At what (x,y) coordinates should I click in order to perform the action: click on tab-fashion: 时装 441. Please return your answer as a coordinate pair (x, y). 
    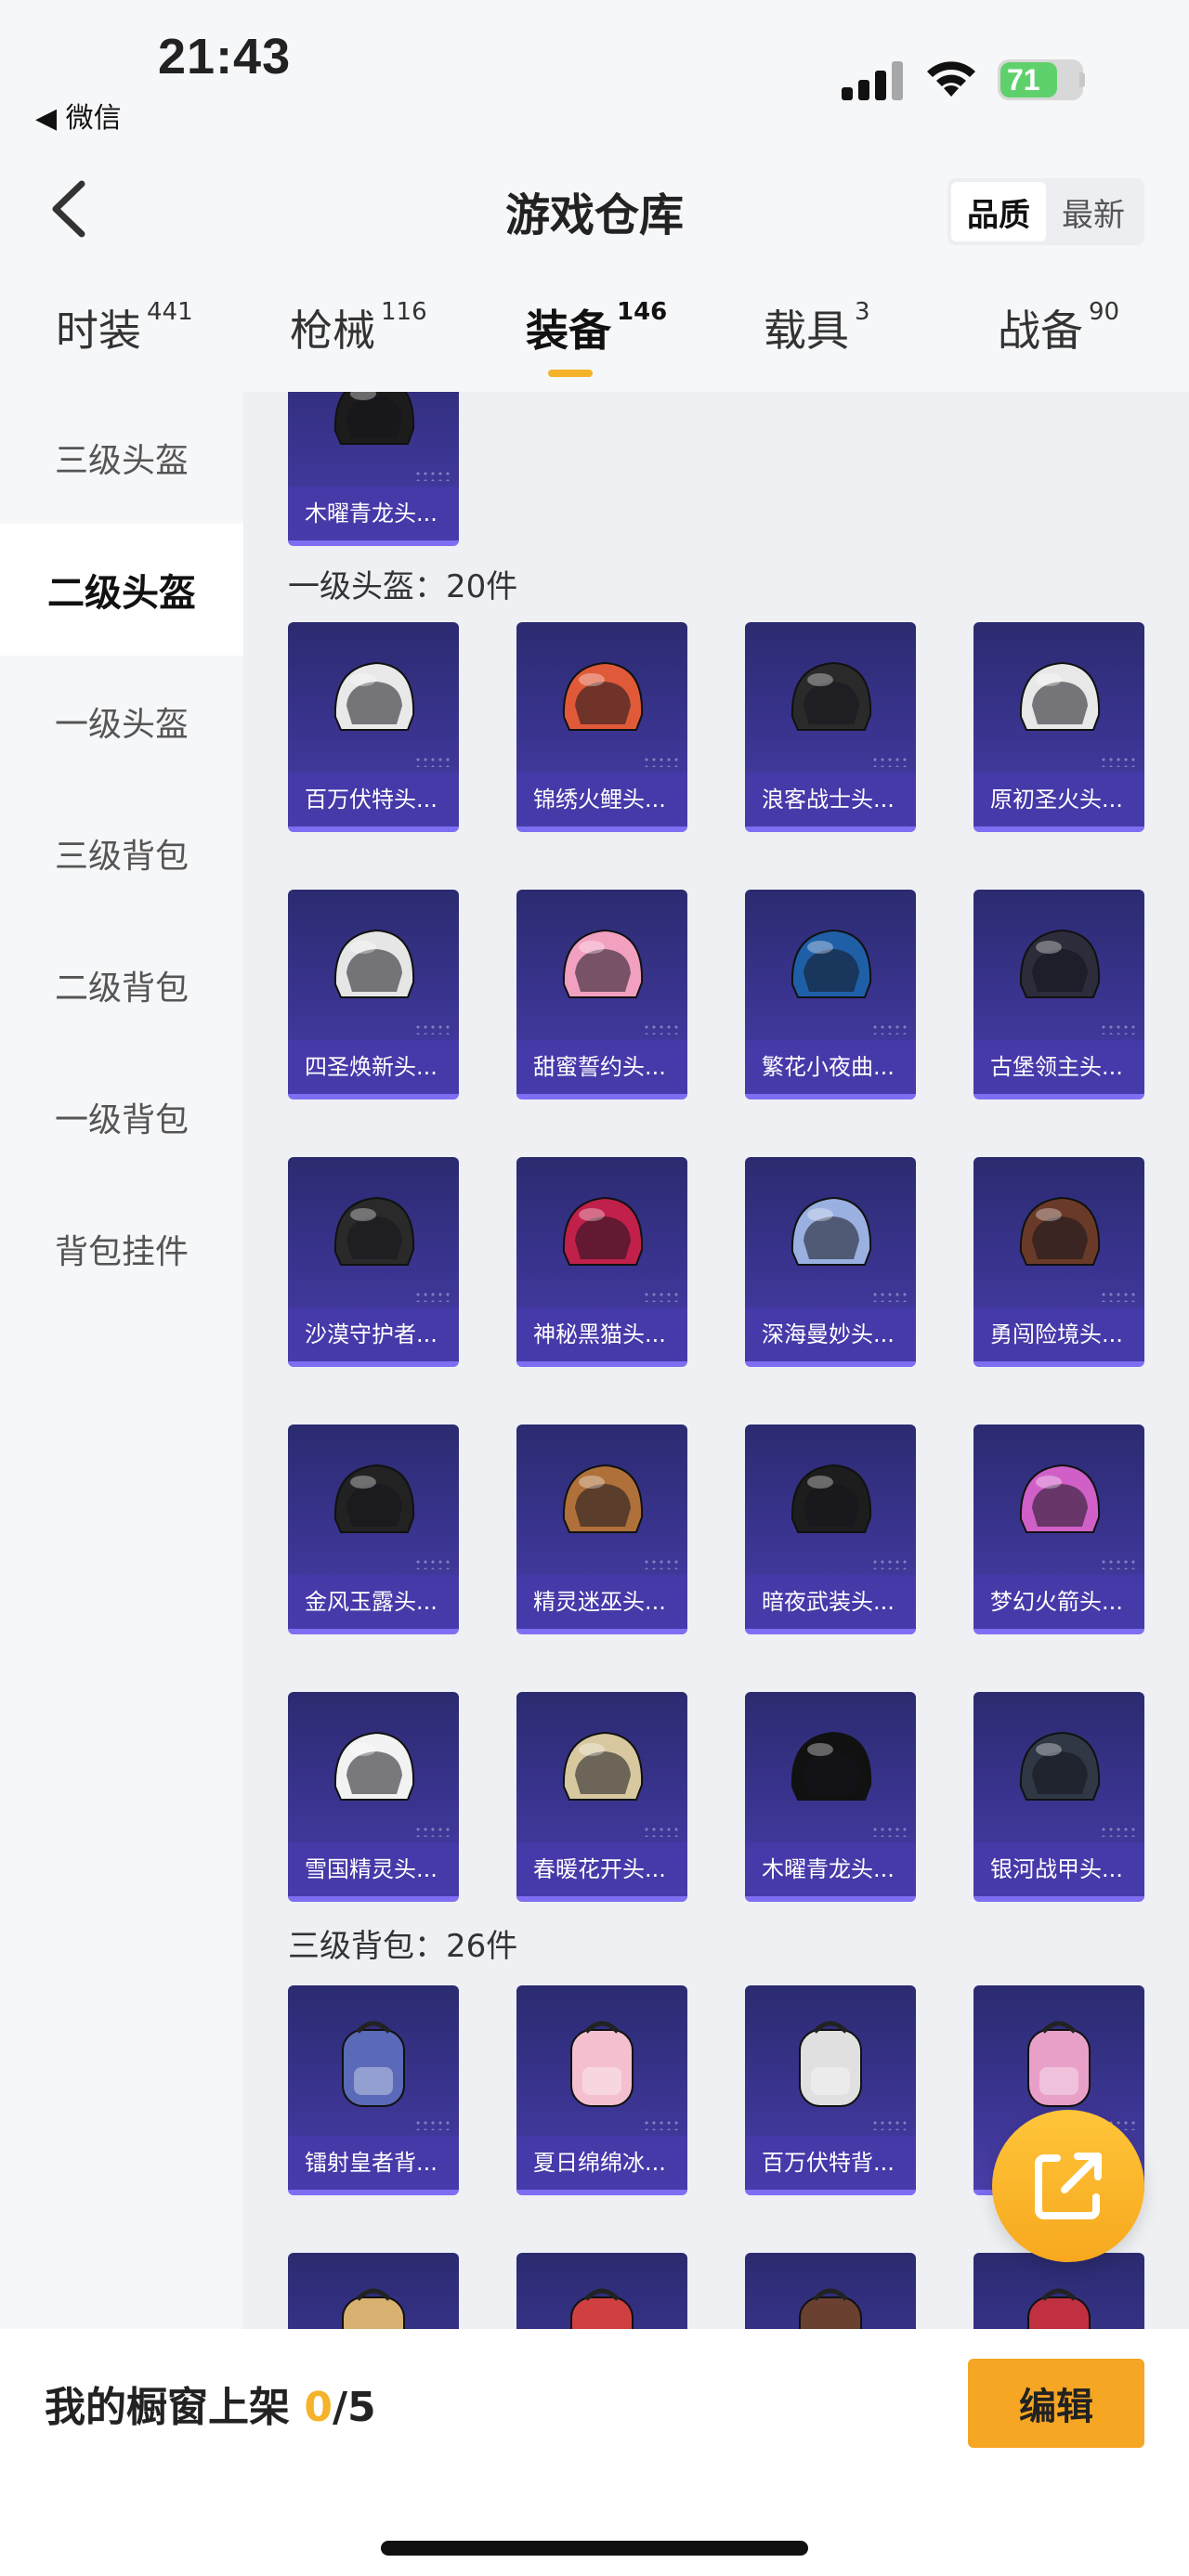
    Looking at the image, I should click on (125, 327).